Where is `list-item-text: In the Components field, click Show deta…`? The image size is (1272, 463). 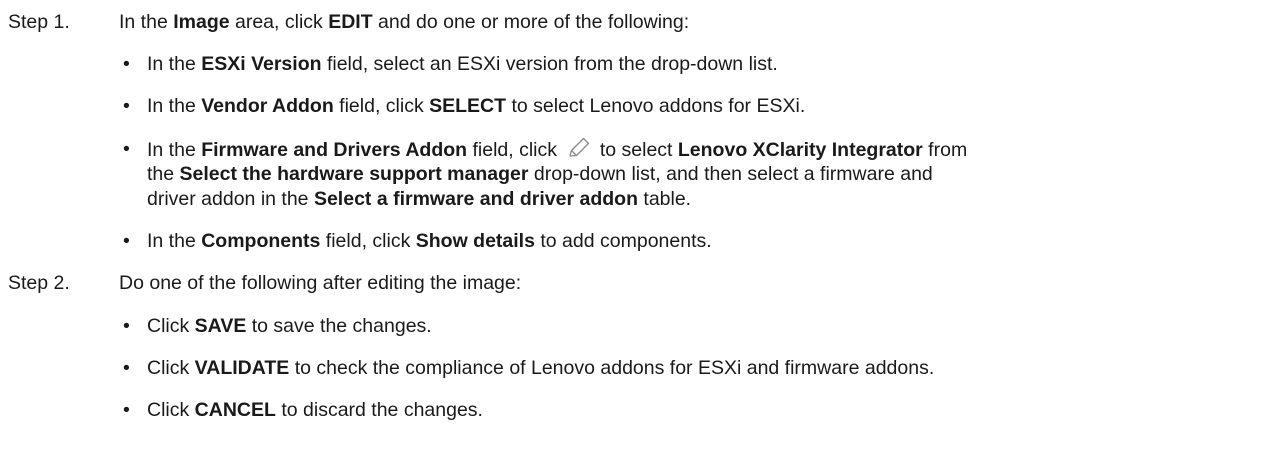 list-item-text: In the Components field, click Show deta… is located at coordinates (702, 241).